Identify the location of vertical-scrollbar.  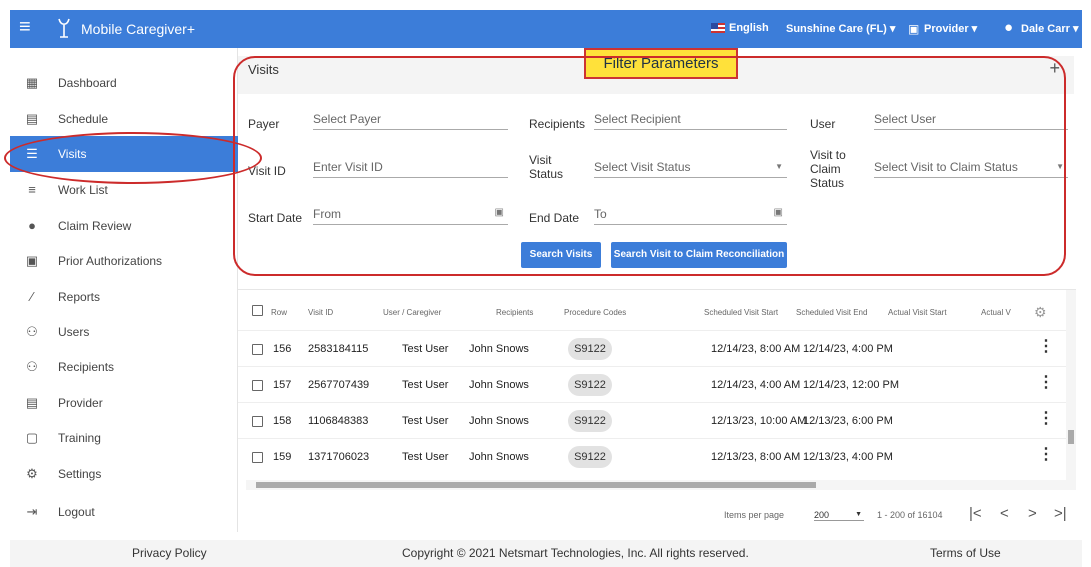
(1071, 385).